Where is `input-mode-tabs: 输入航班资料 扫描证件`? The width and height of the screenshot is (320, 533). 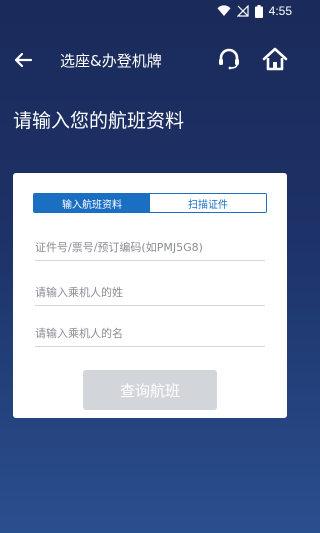
input-mode-tabs: 输入航班资料 扫描证件 is located at coordinates (150, 203).